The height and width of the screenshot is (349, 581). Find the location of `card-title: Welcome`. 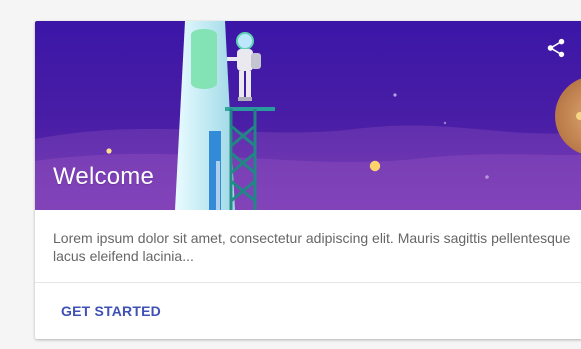

card-title: Welcome is located at coordinates (103, 176).